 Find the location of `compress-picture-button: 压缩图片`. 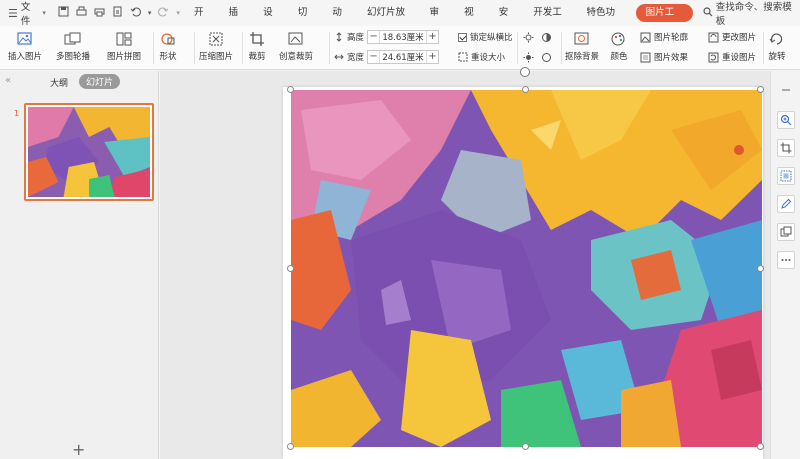

compress-picture-button: 压缩图片 is located at coordinates (216, 45).